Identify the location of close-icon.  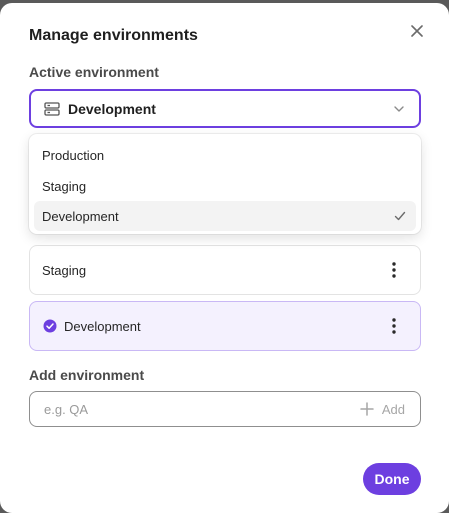
(417, 31).